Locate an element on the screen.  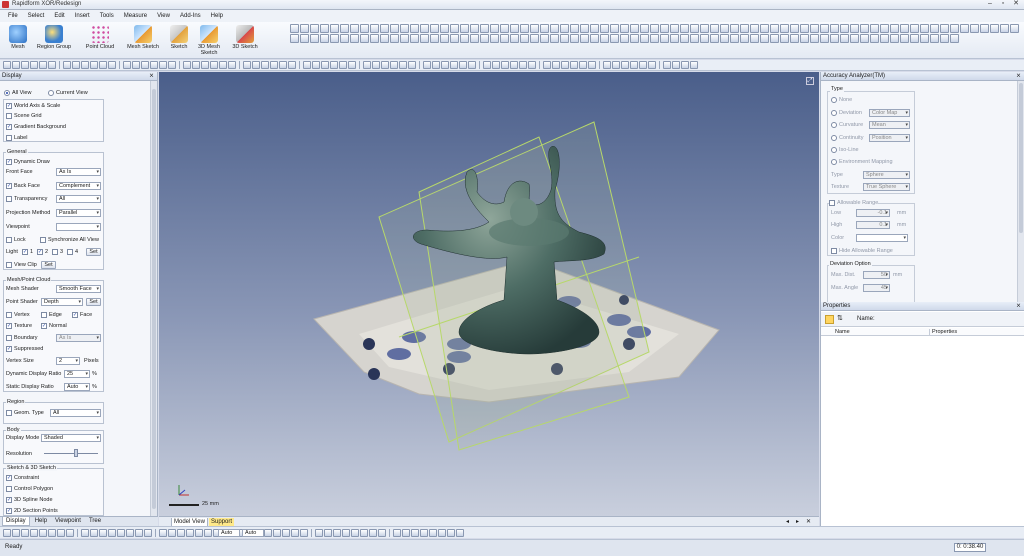
close-panel-icon: ⨯ is located at coordinates (151, 76).